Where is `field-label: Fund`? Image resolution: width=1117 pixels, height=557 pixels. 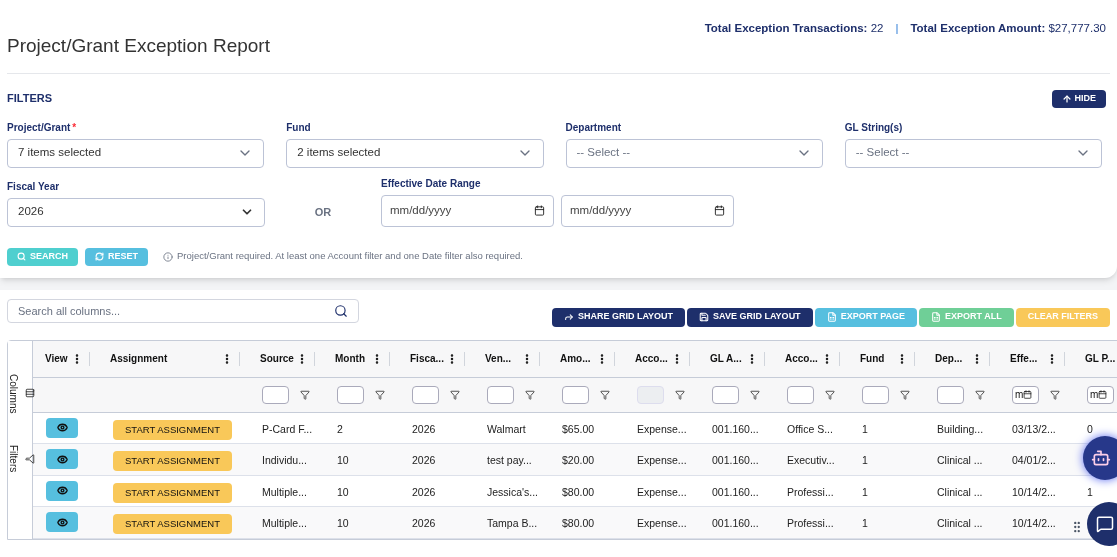
field-label: Fund is located at coordinates (298, 127).